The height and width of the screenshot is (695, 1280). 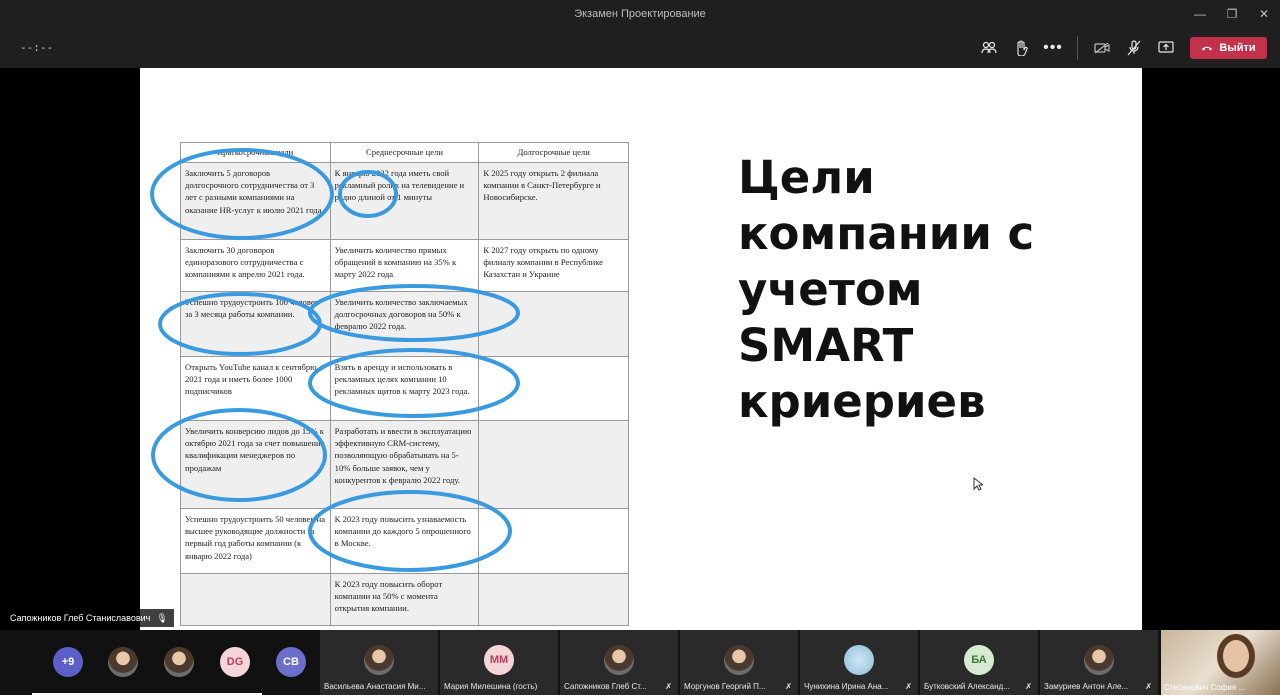 I want to click on avatar-initials: MM, so click(x=499, y=660).